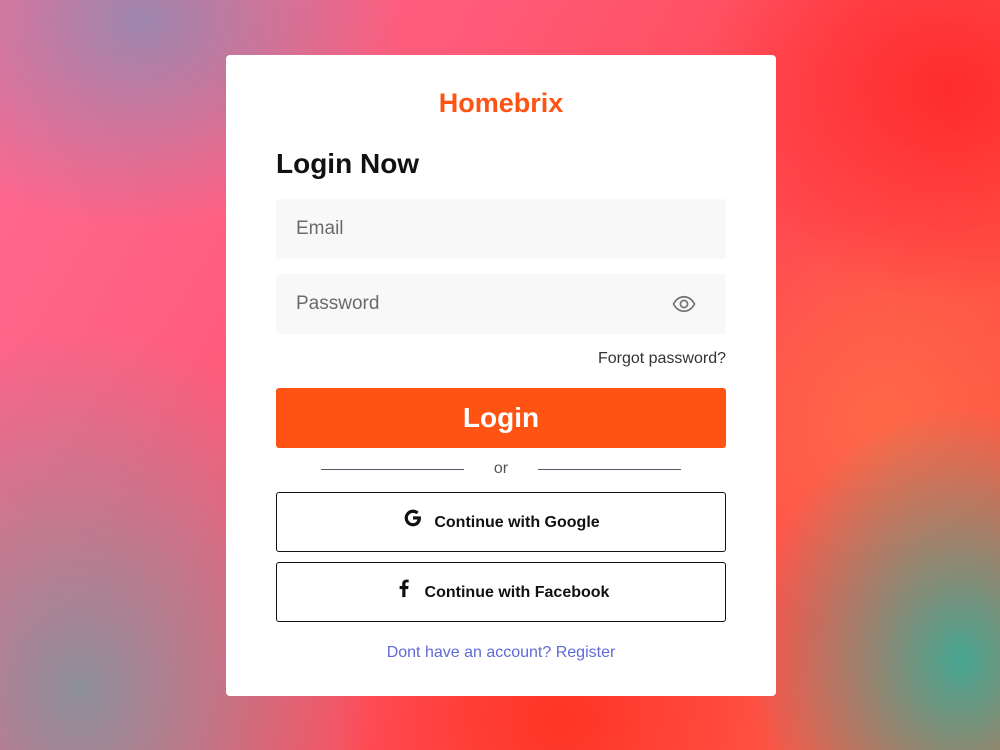 The height and width of the screenshot is (750, 1000). What do you see at coordinates (501, 418) in the screenshot?
I see `login-button: Login` at bounding box center [501, 418].